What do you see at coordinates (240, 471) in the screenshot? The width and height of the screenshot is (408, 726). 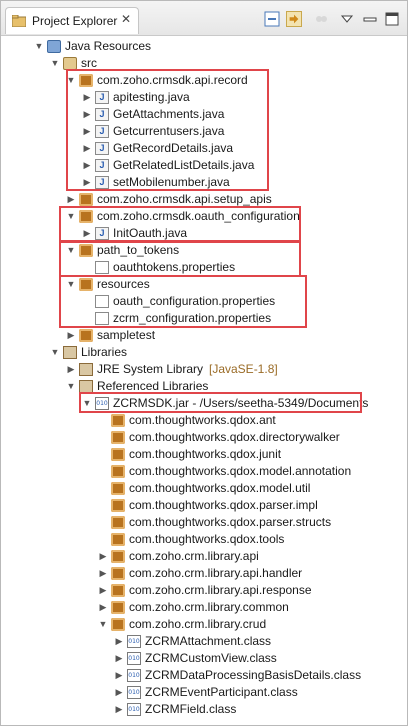 I see `tree-item-label: com.thoughtworks.qdox.model.annotation` at bounding box center [240, 471].